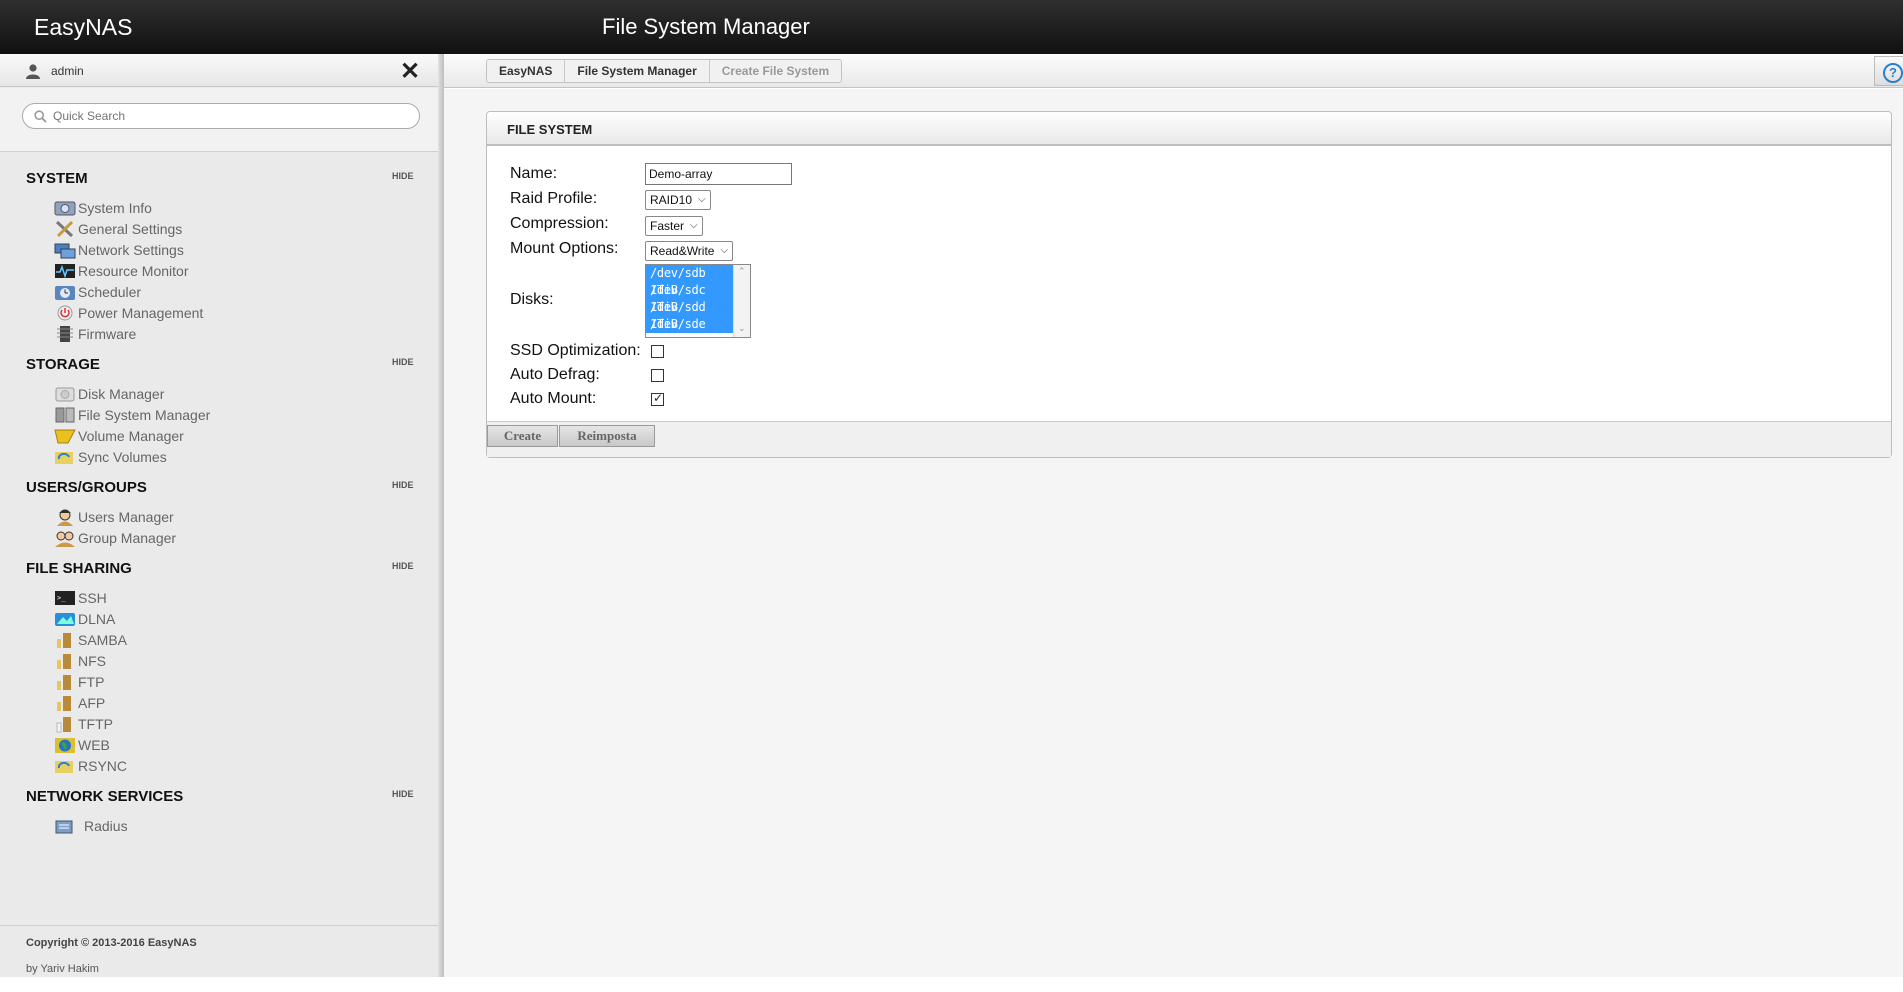 The image size is (1903, 992). What do you see at coordinates (92, 661) in the screenshot?
I see `sidebar-item-label: NFS` at bounding box center [92, 661].